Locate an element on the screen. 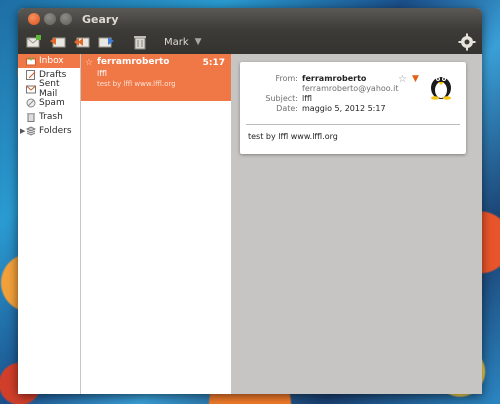 The height and width of the screenshot is (404, 500). gear-icon is located at coordinates (467, 42).